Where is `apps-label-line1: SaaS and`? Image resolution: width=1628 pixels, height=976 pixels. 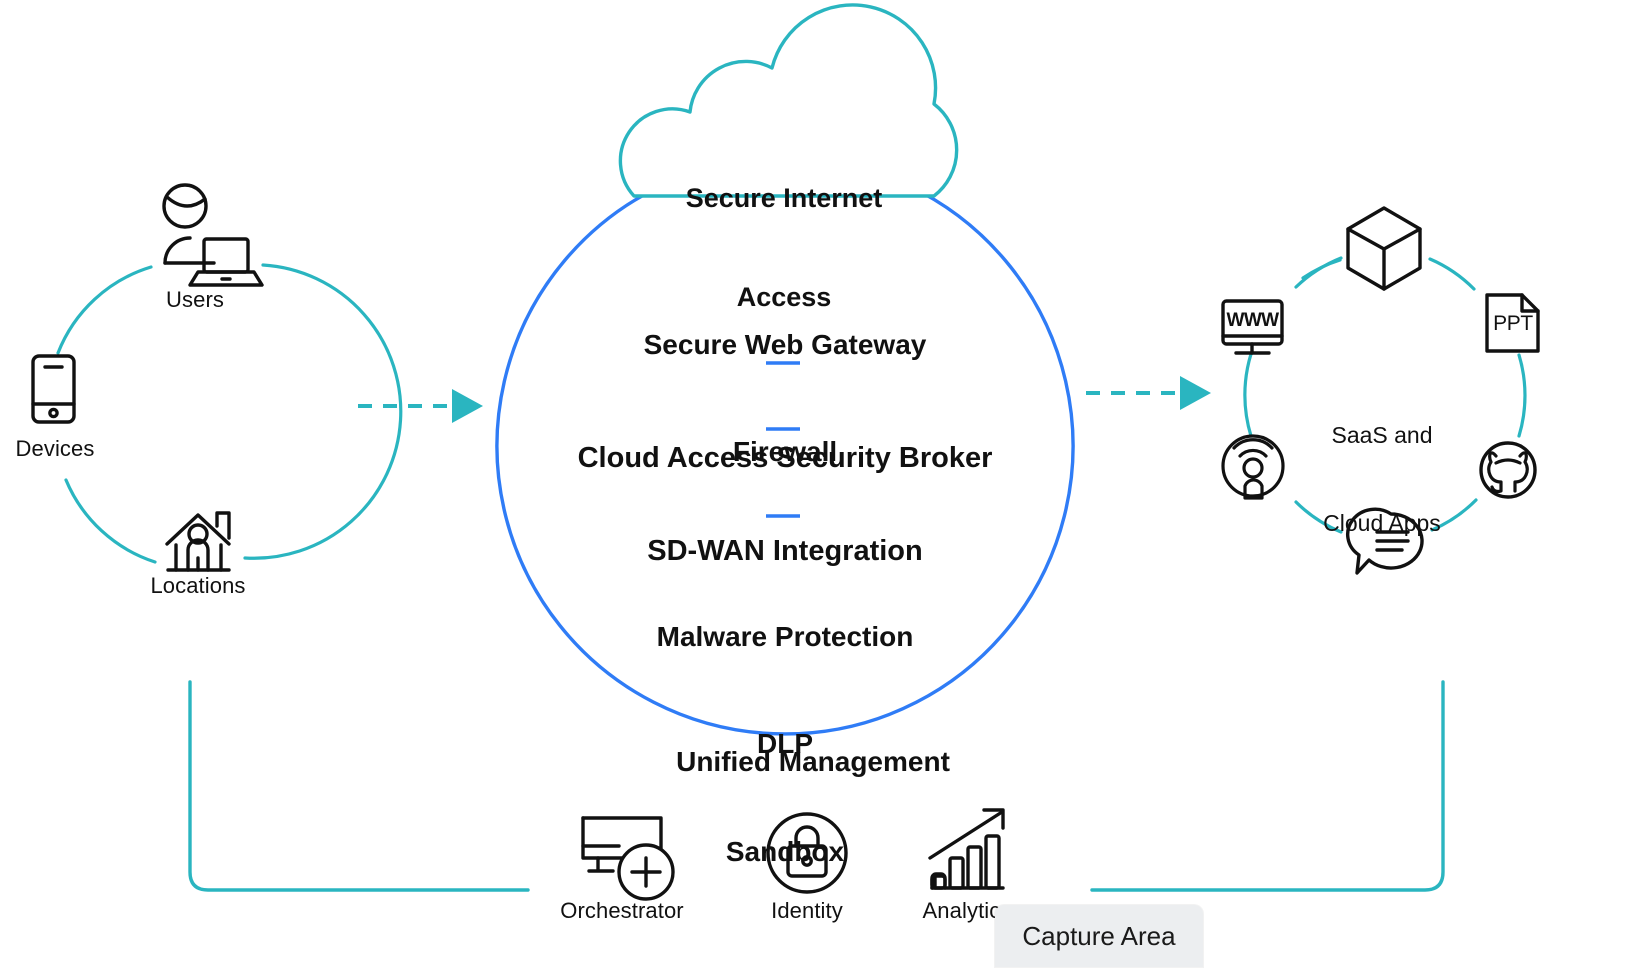 apps-label-line1: SaaS and is located at coordinates (1382, 434).